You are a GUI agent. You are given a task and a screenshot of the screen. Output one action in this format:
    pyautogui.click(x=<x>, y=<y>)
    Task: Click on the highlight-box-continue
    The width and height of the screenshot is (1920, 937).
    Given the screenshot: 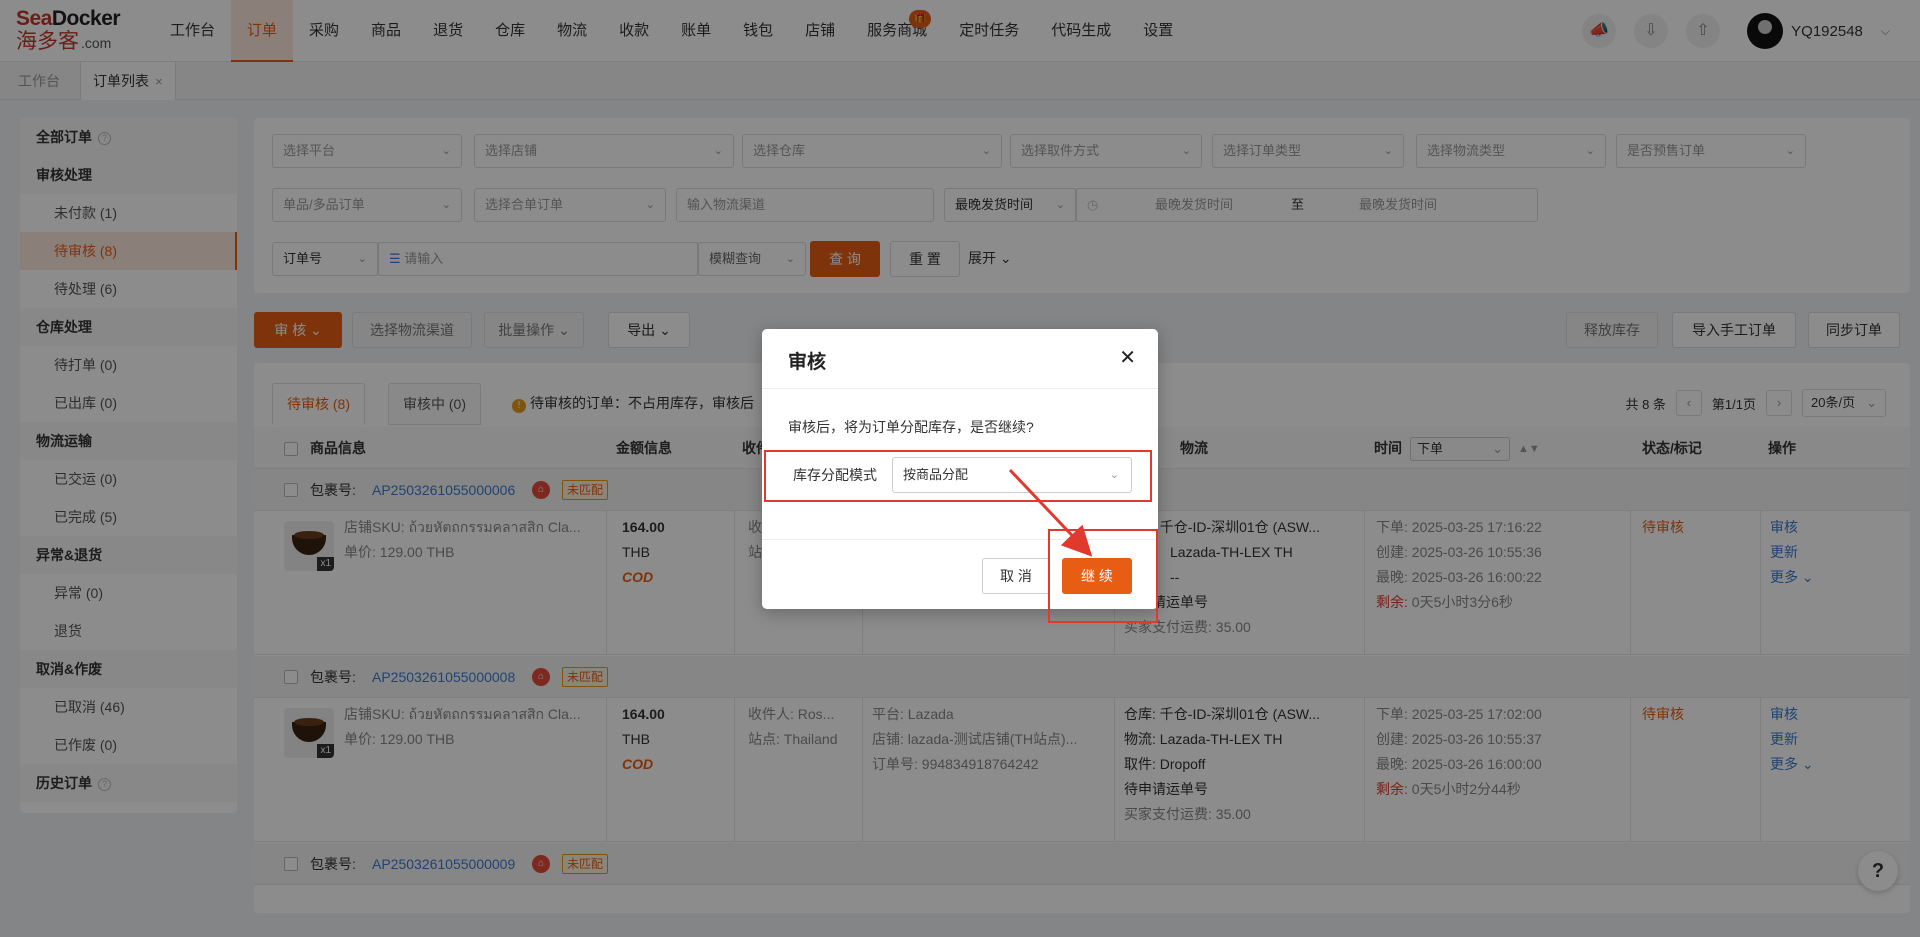 What is the action you would take?
    pyautogui.click(x=1103, y=576)
    